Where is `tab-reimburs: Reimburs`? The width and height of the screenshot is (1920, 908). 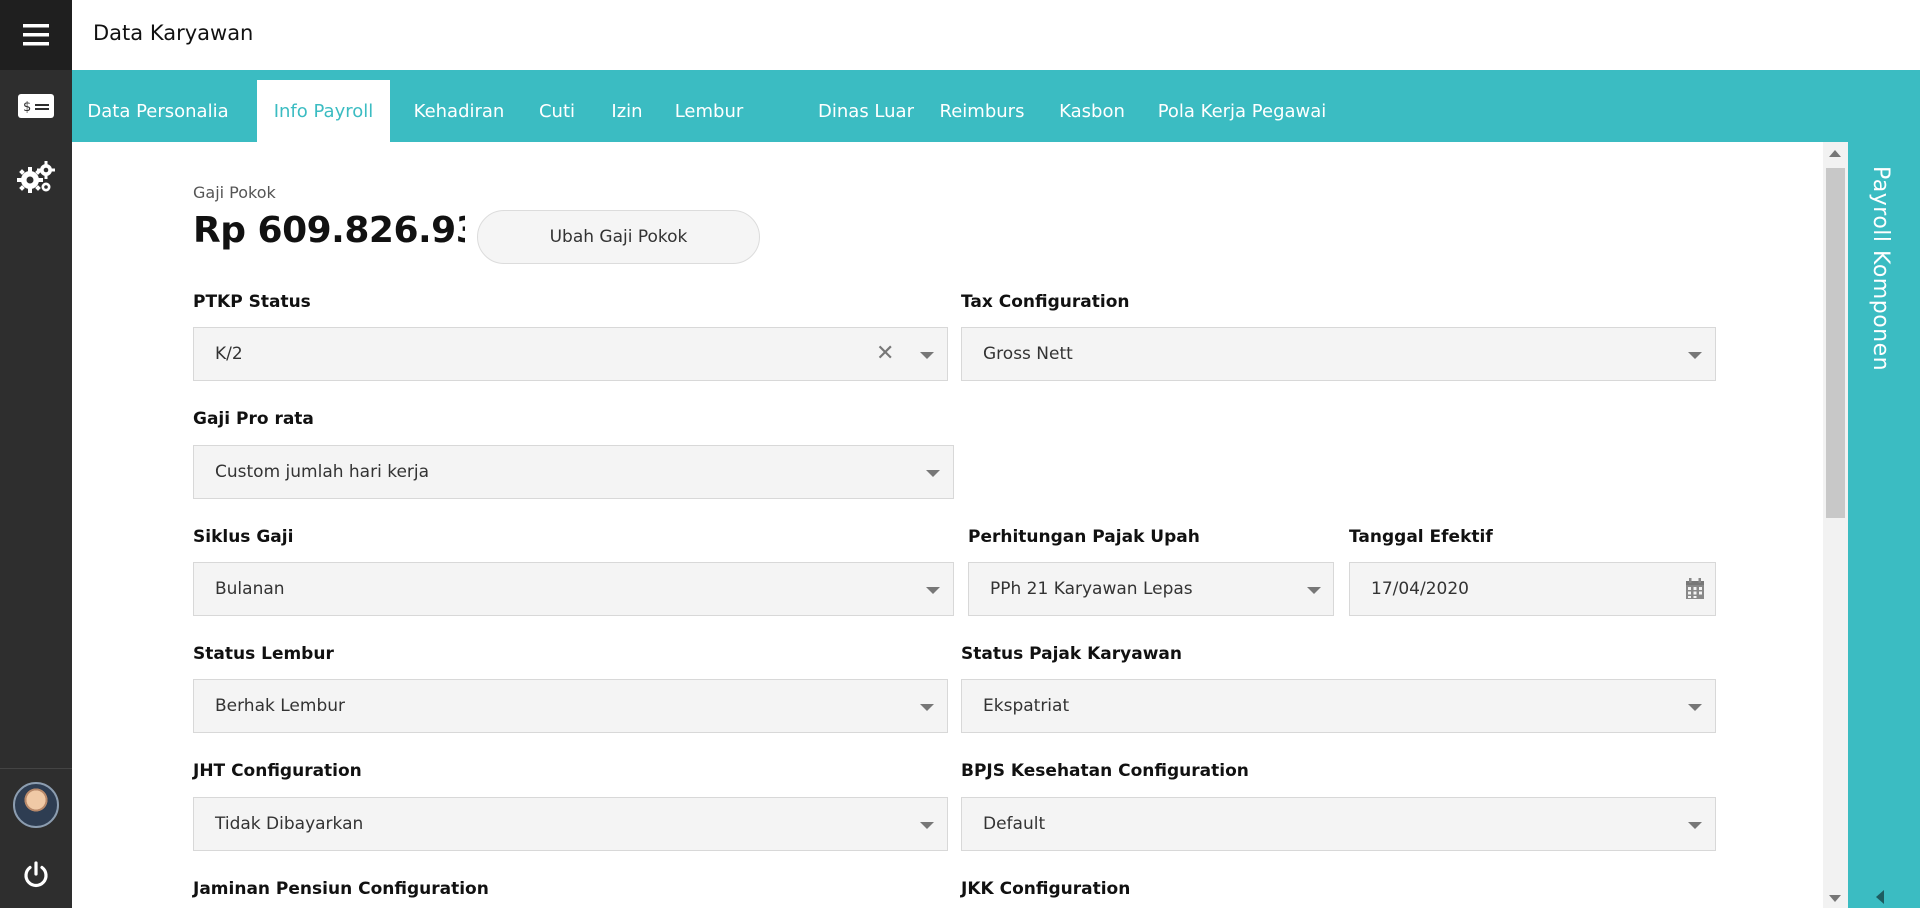
tab-reimburs: Reimburs is located at coordinates (982, 111).